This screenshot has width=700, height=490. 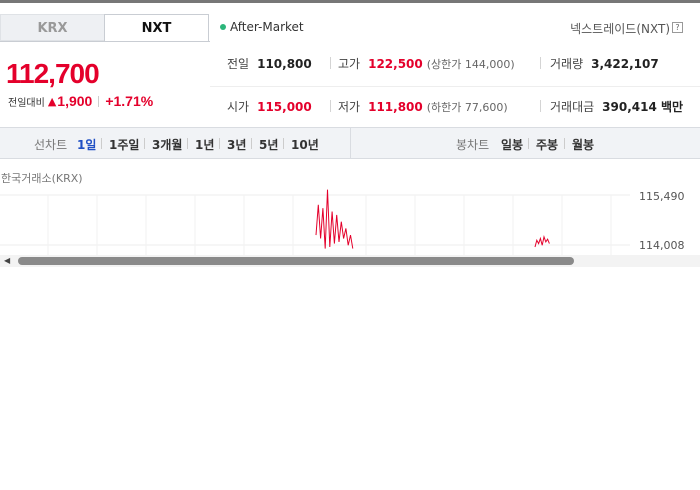 What do you see at coordinates (267, 27) in the screenshot?
I see `after-market-label: After-Market` at bounding box center [267, 27].